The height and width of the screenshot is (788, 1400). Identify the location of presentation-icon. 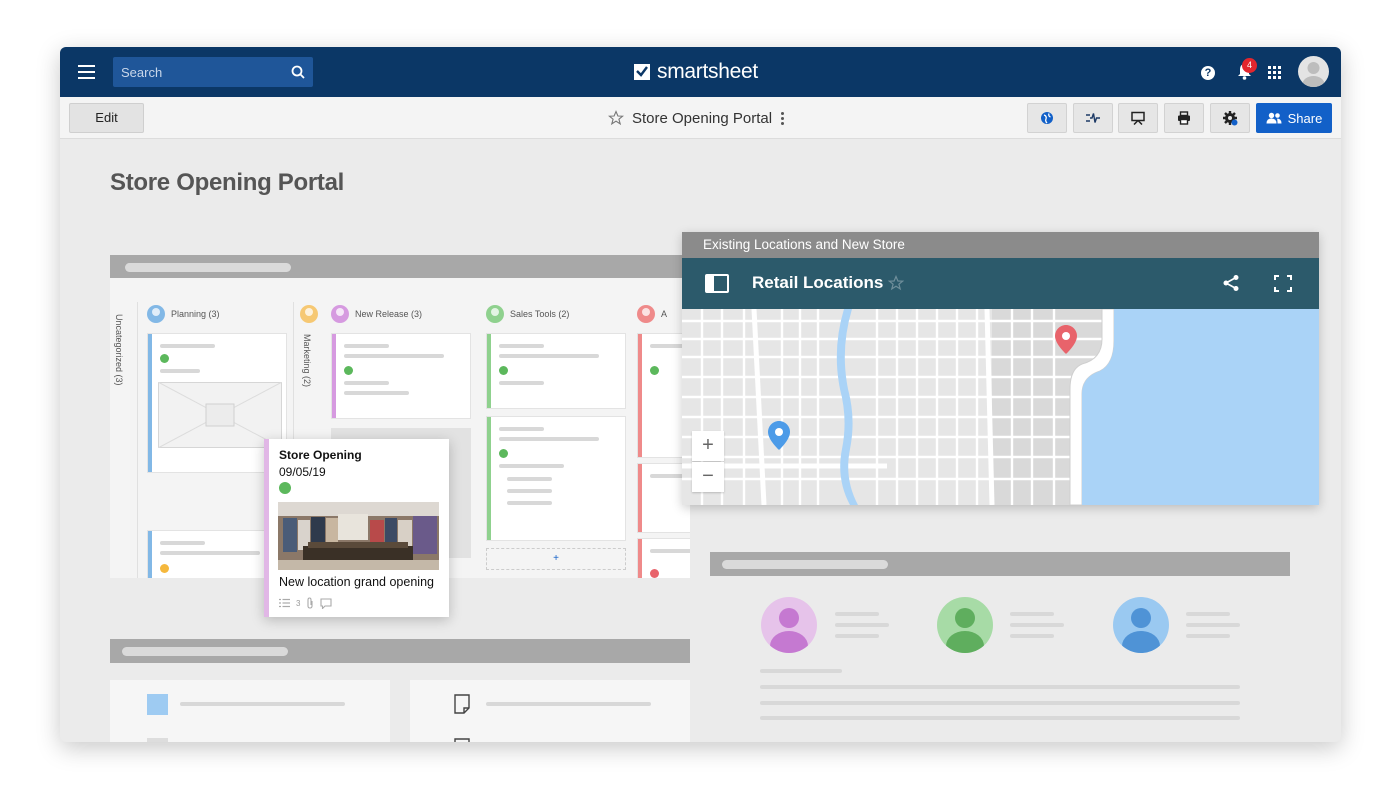
(1138, 118).